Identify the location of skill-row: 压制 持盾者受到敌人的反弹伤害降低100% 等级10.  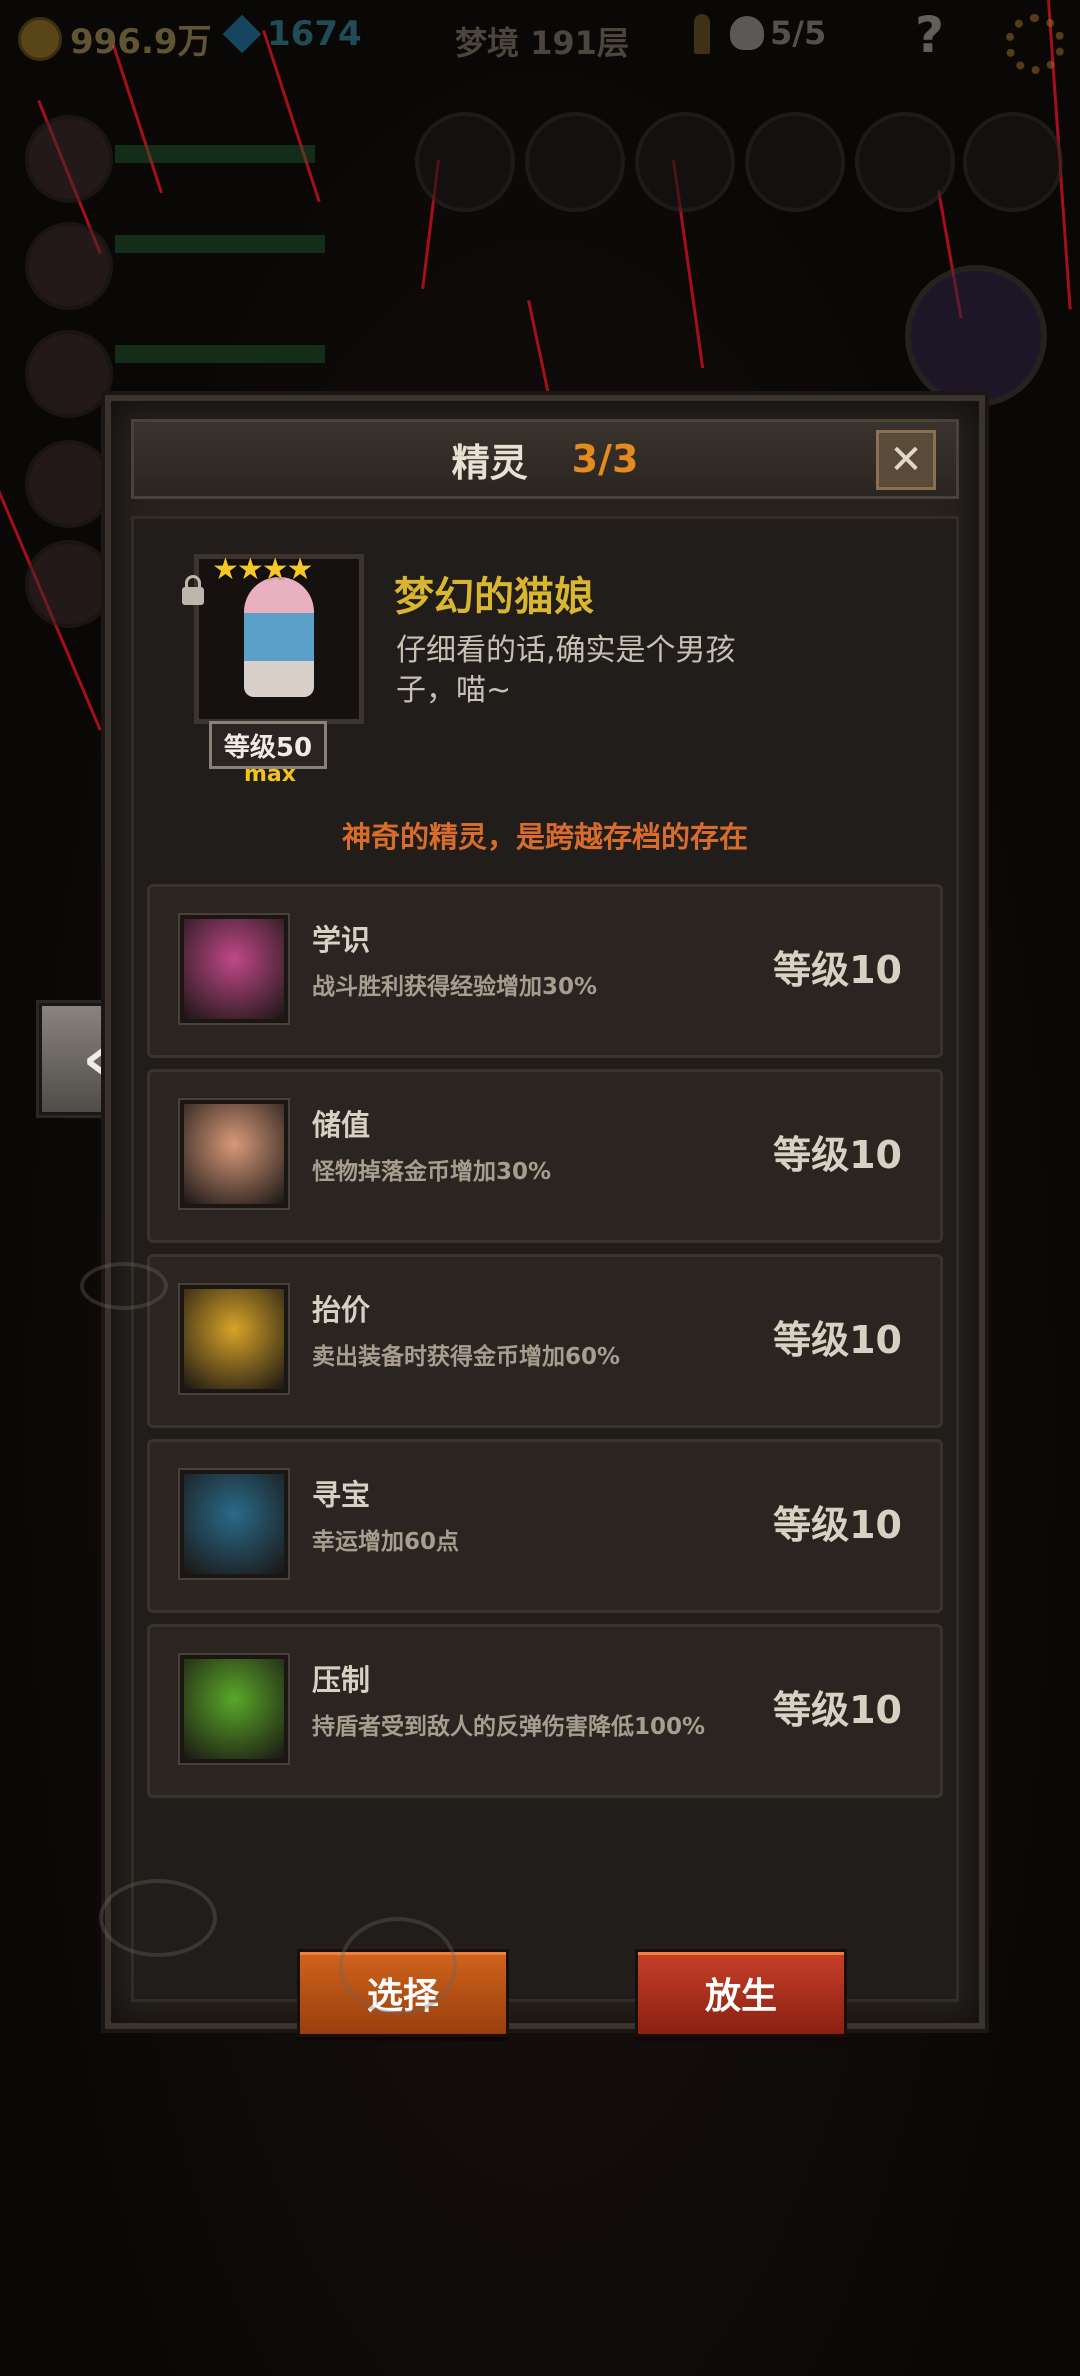
(545, 1711).